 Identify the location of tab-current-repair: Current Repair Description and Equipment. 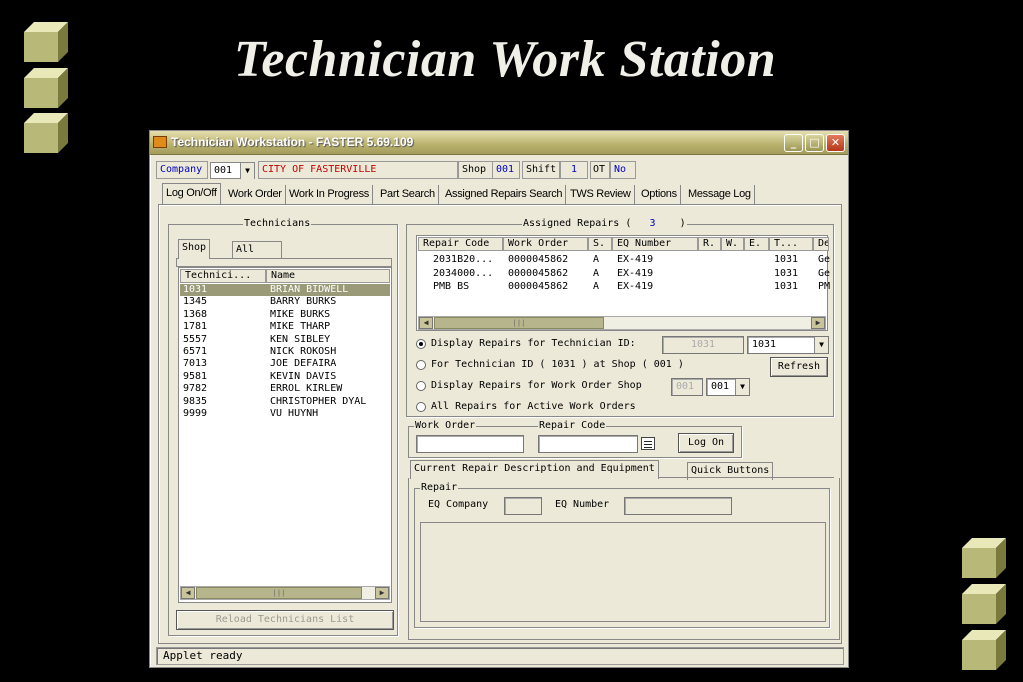
(534, 469).